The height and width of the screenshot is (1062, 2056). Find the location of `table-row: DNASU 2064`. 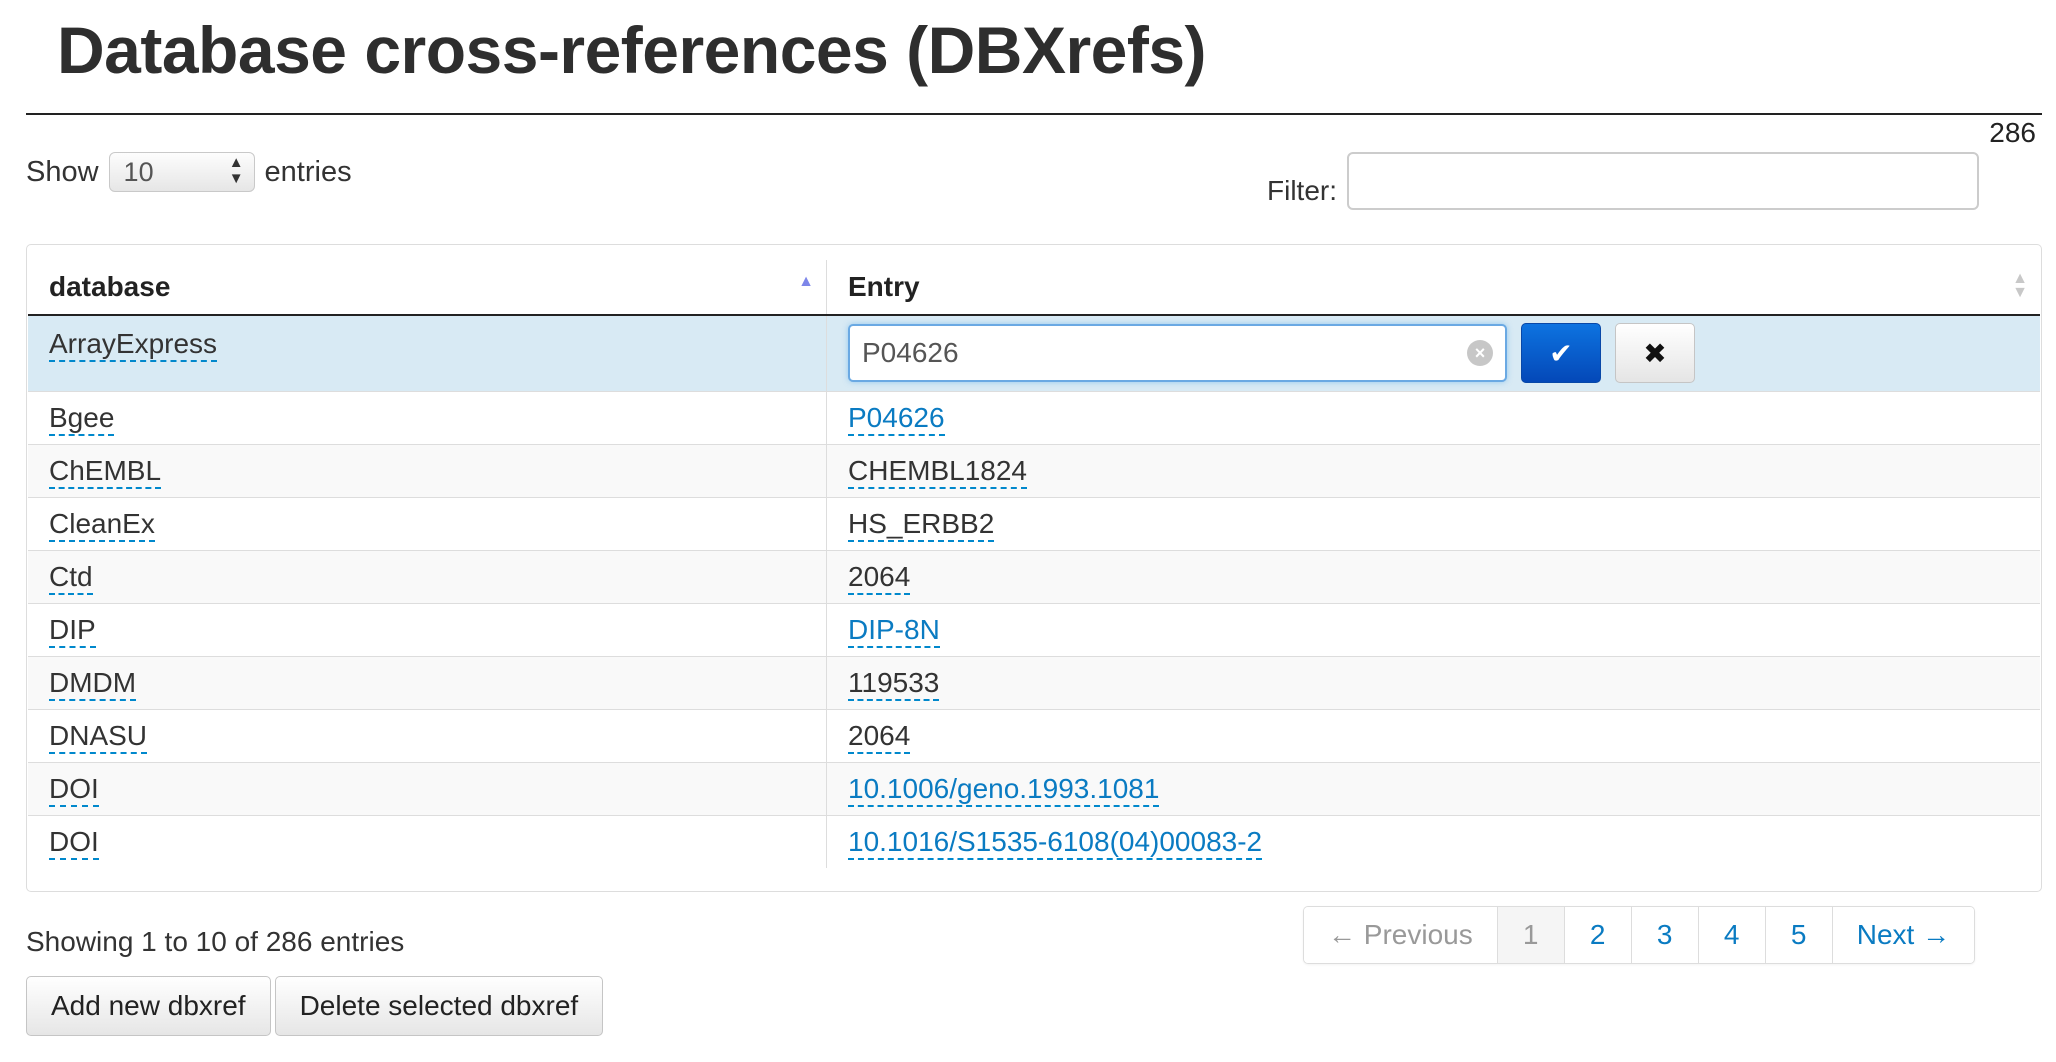

table-row: DNASU 2064 is located at coordinates (1034, 735).